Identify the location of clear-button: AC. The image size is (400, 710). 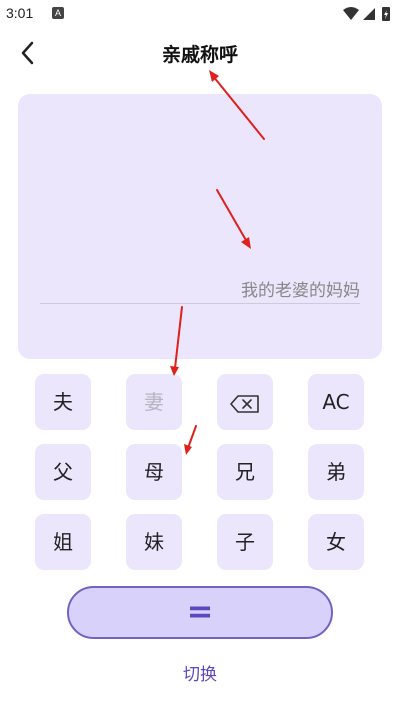
(336, 402).